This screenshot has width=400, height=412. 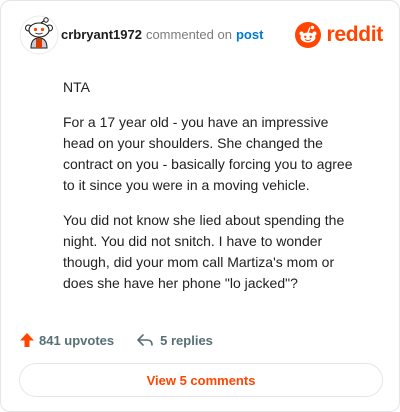 What do you see at coordinates (201, 380) in the screenshot?
I see `view-comments-button: View 5 comments` at bounding box center [201, 380].